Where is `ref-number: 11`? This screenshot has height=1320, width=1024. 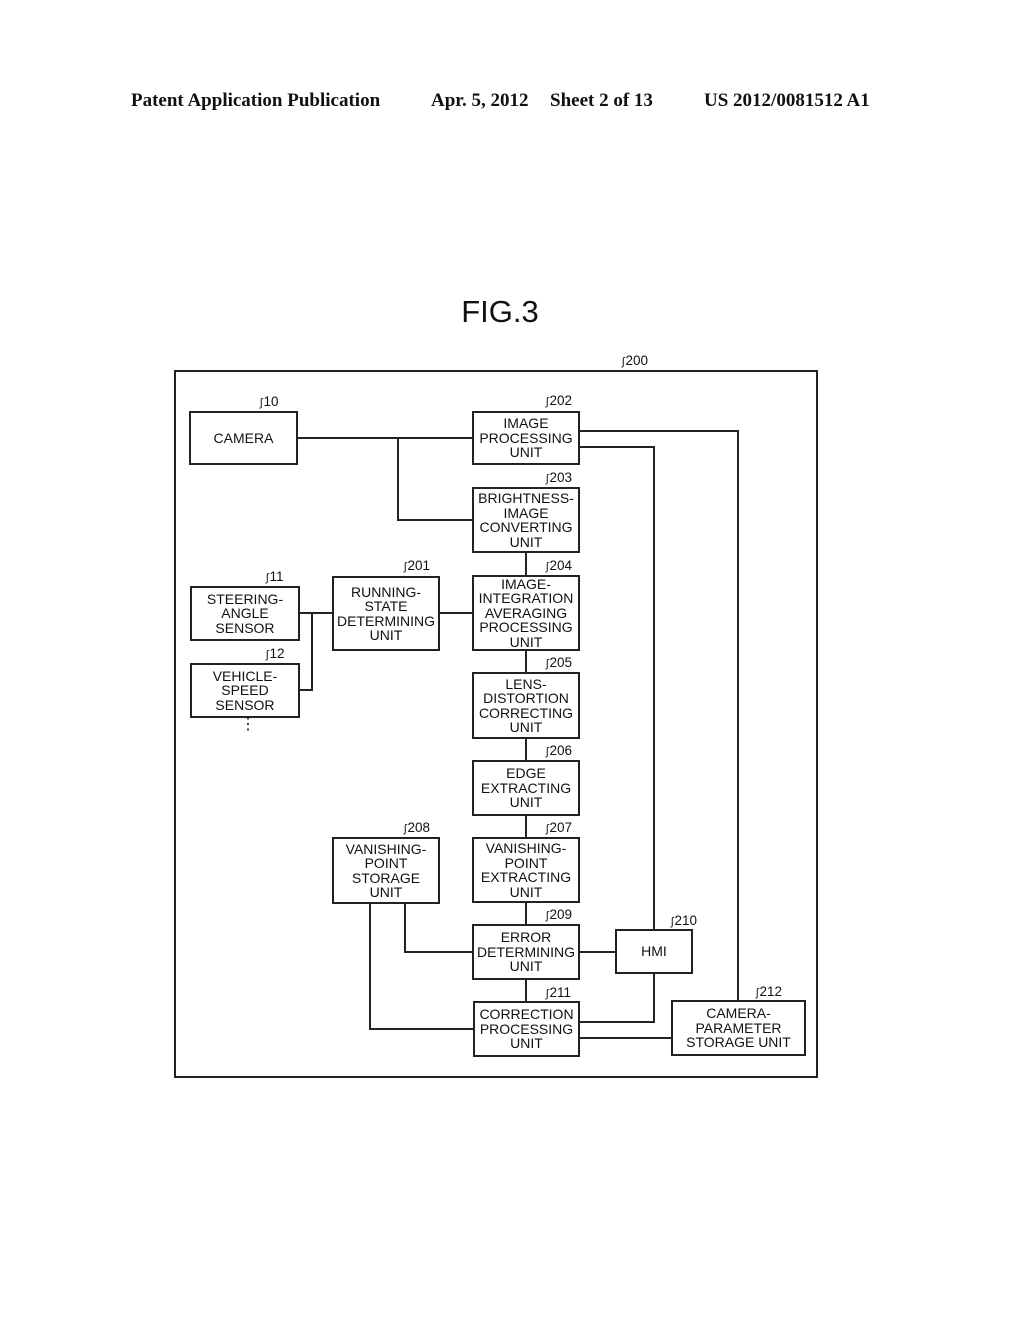
ref-number: 11 is located at coordinates (276, 576).